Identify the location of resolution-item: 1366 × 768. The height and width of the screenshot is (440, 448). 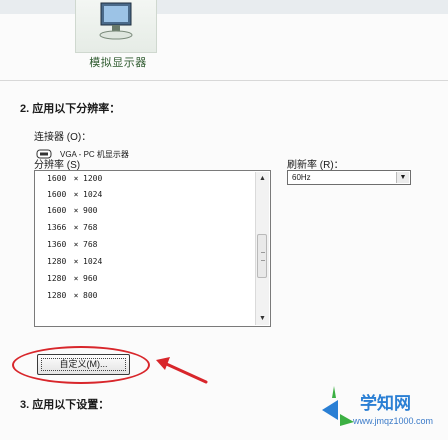
(72, 228).